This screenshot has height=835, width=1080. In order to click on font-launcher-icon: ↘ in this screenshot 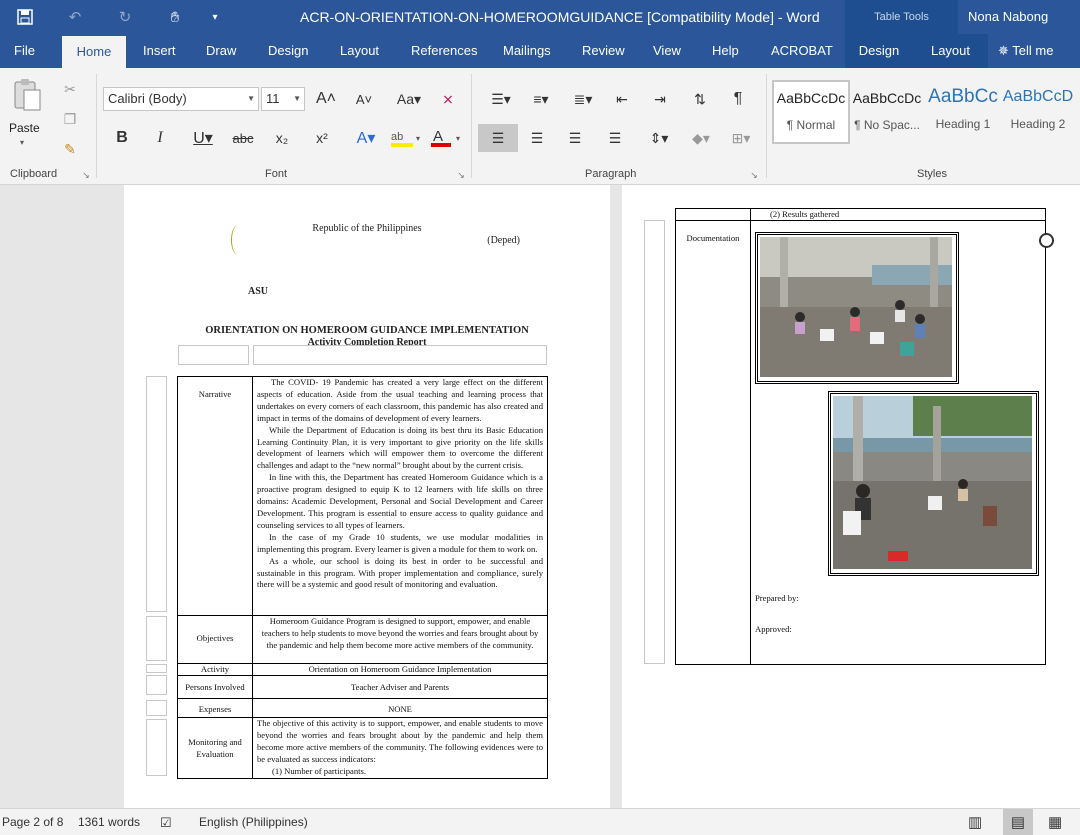, I will do `click(461, 175)`.